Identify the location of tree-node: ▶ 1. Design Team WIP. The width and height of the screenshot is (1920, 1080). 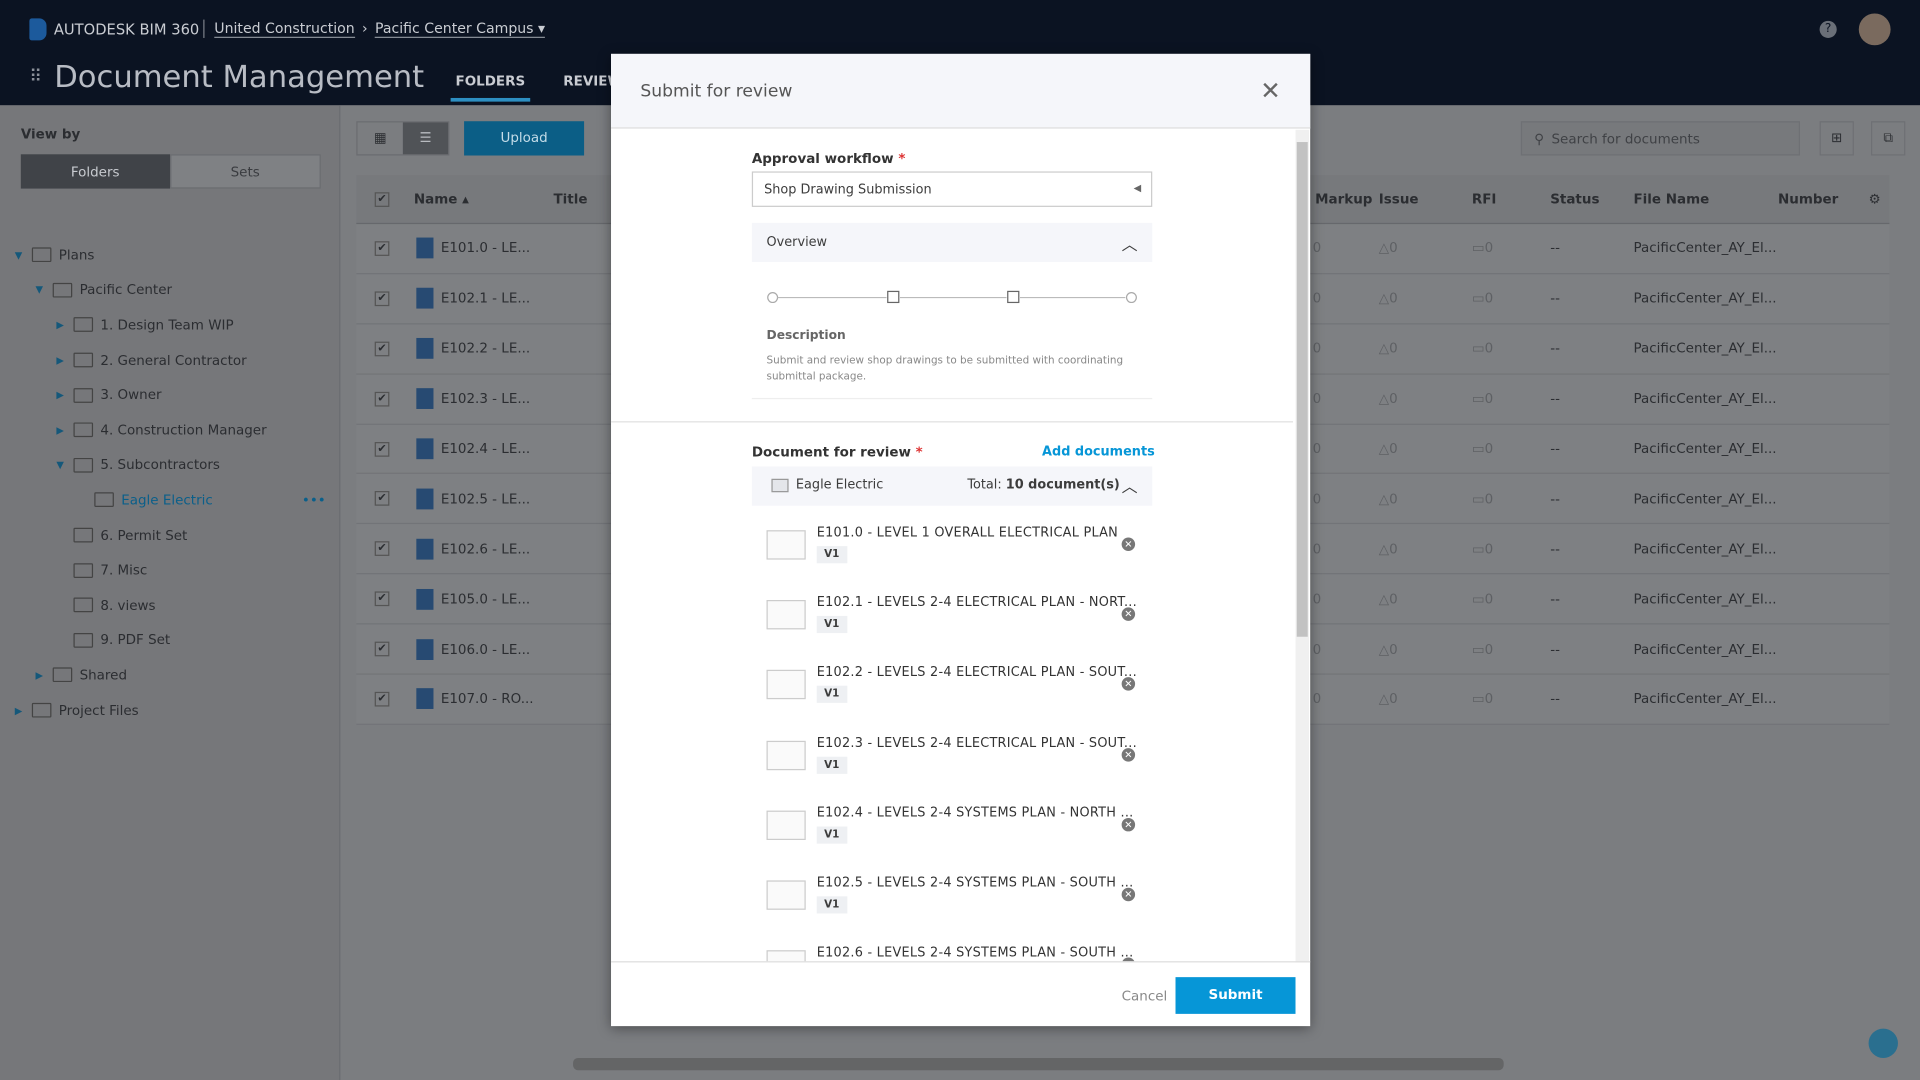
(170, 325).